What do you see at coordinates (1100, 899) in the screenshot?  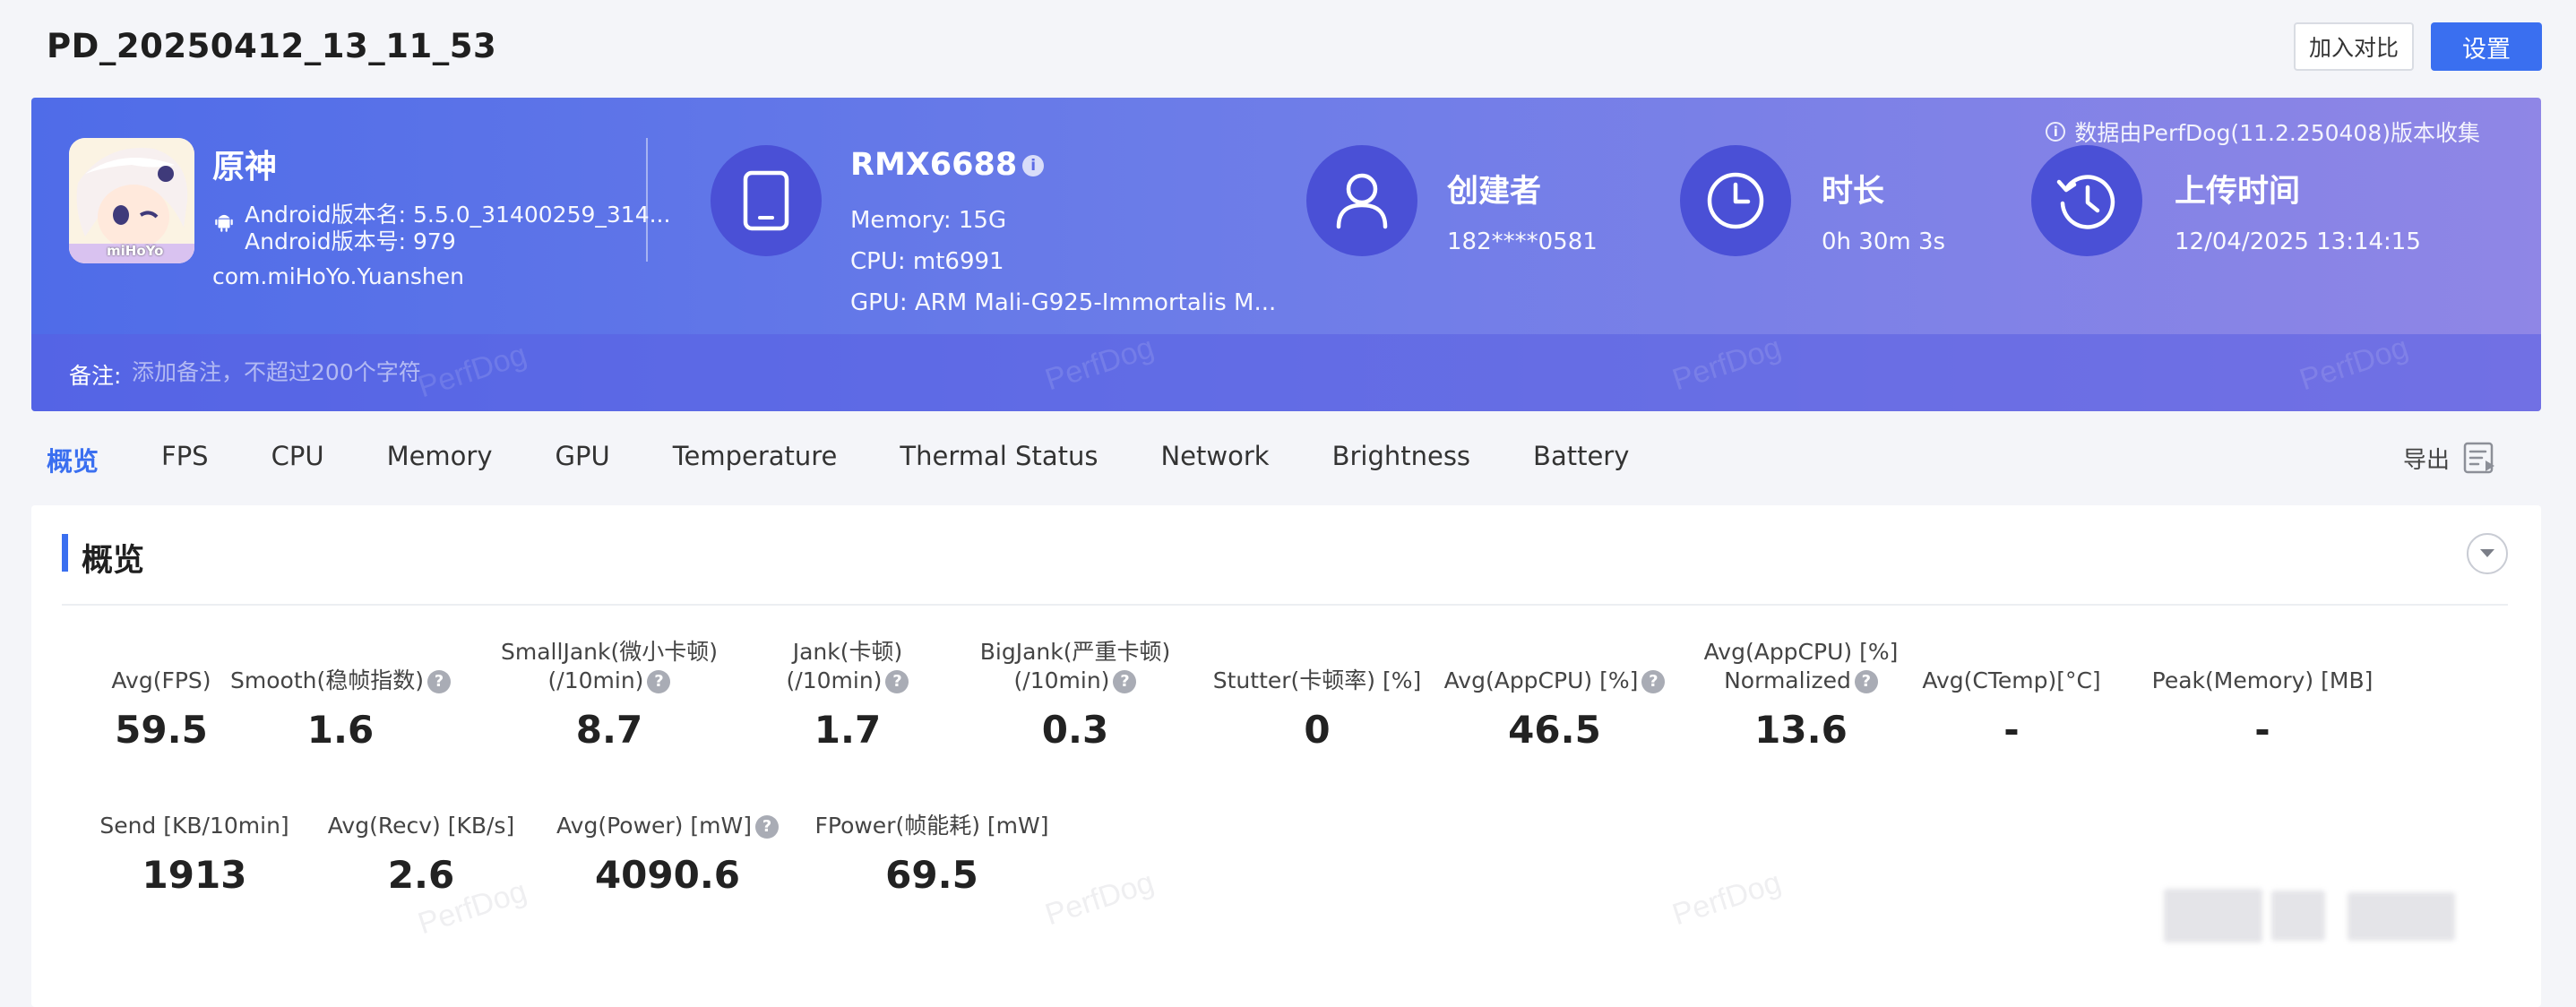 I see `watermark: PerfDog` at bounding box center [1100, 899].